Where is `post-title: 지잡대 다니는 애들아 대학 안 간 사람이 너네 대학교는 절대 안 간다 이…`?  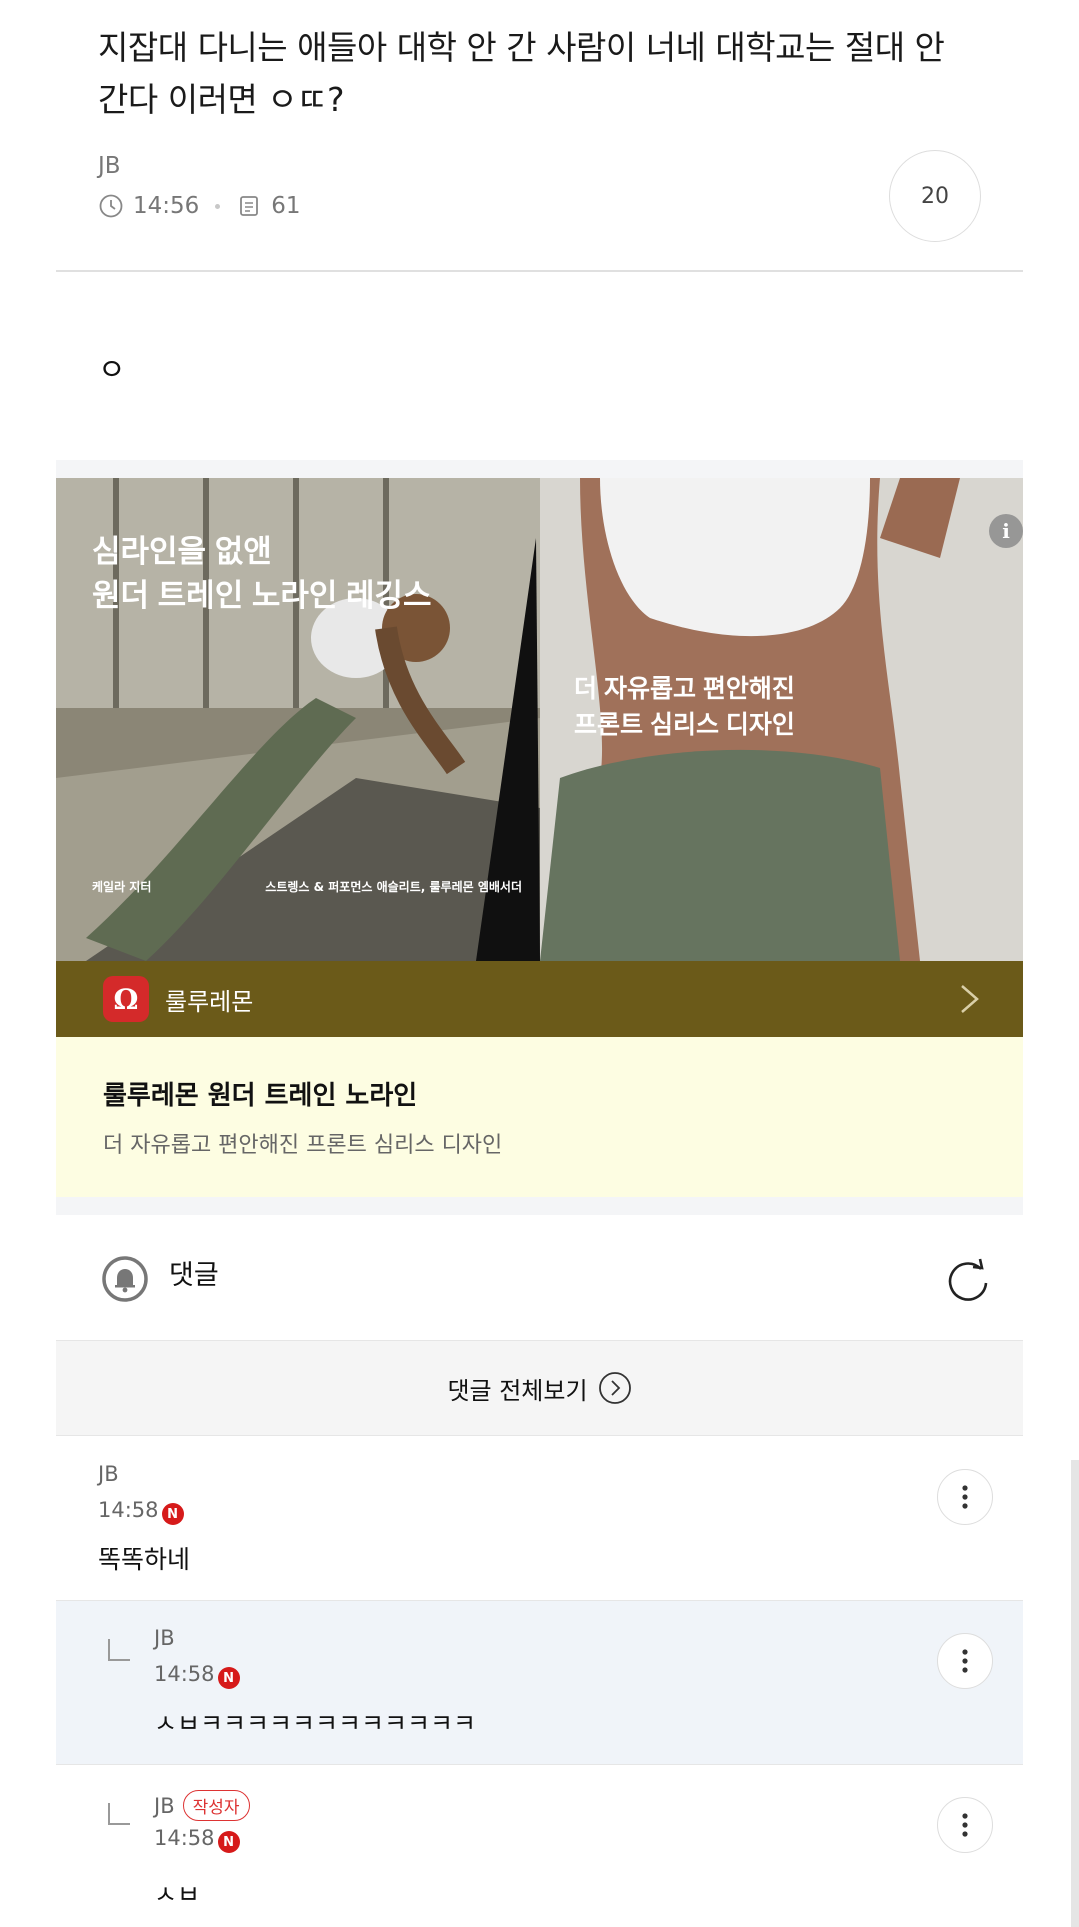
post-title: 지잡대 다니는 애들아 대학 안 간 사람이 너네 대학교는 절대 안 간다 이… is located at coordinates (521, 73).